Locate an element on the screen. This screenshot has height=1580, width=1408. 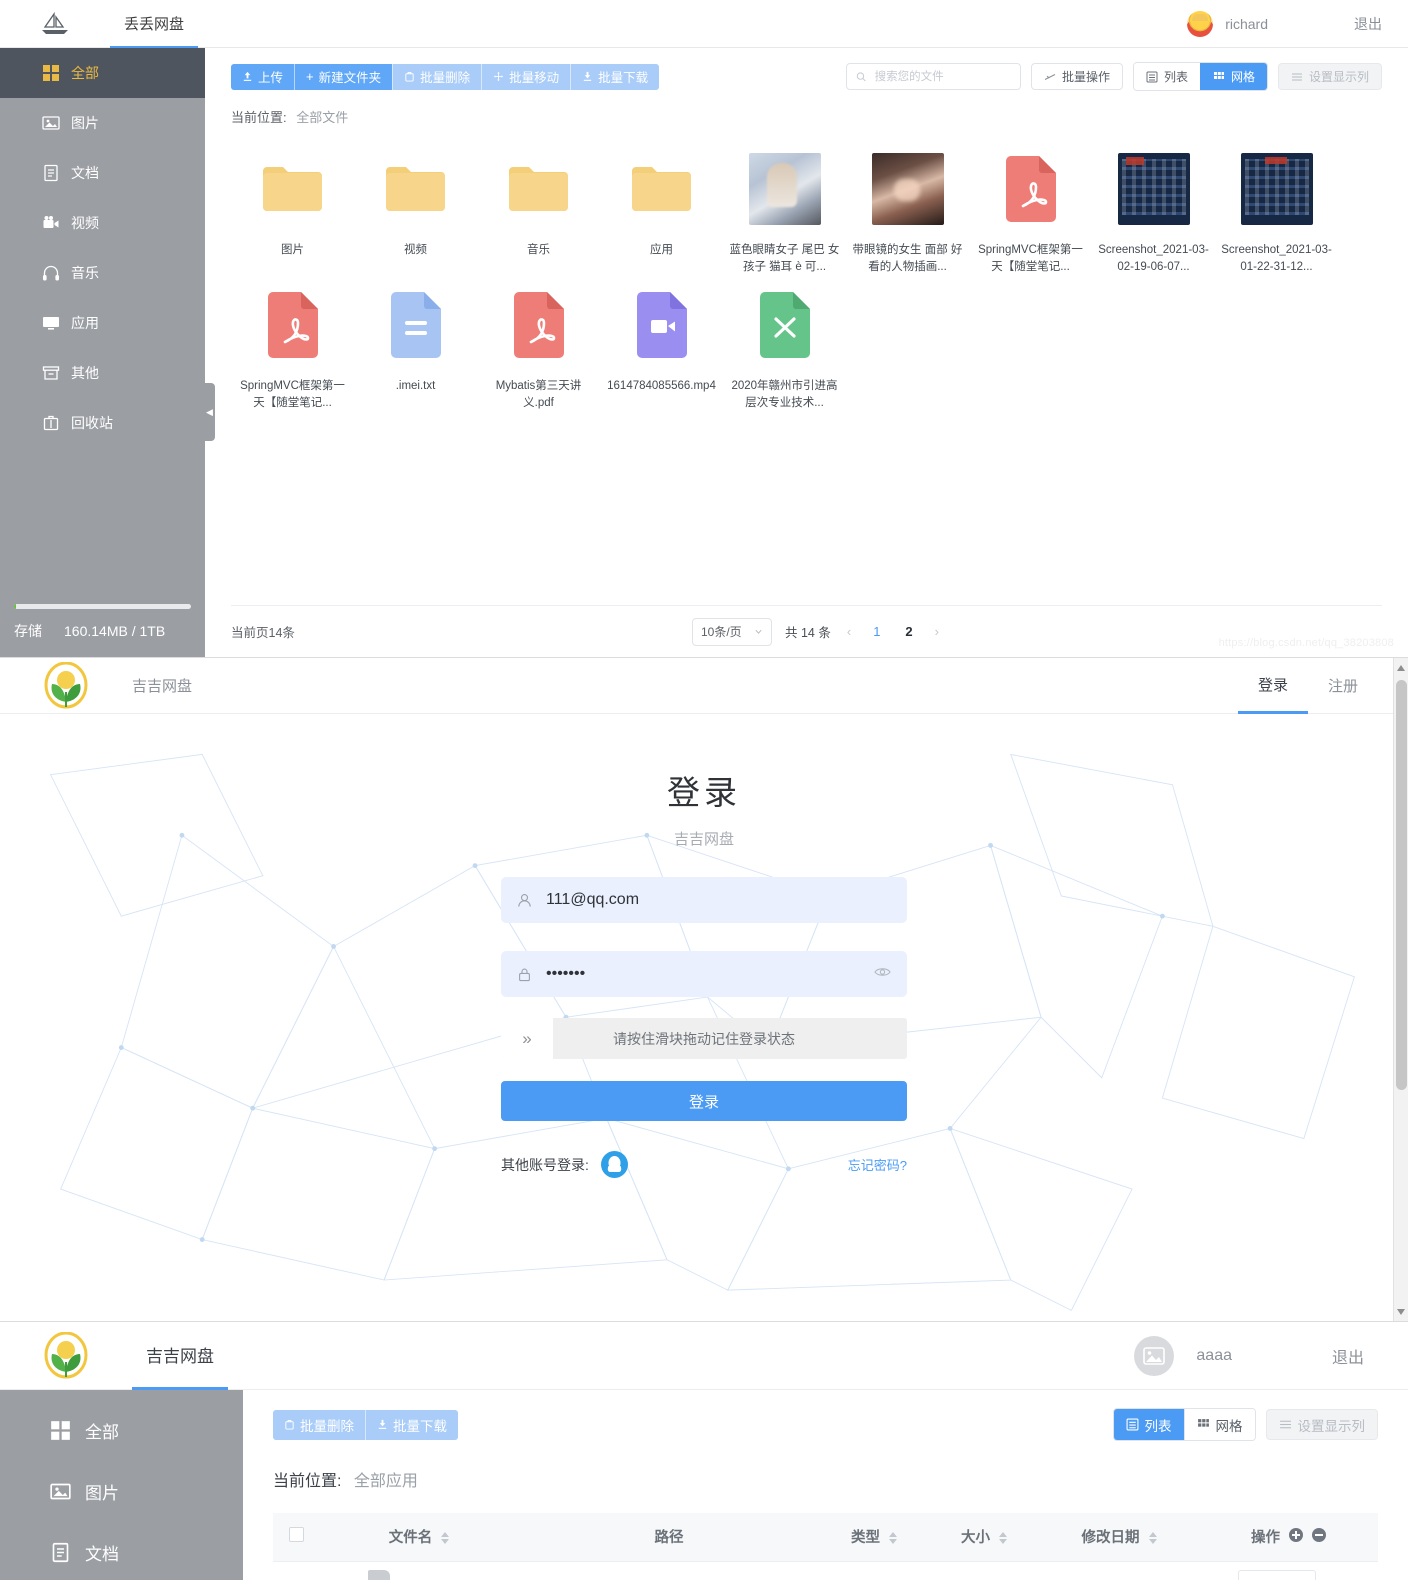
collapse-all-icon is located at coordinates (1319, 1535).